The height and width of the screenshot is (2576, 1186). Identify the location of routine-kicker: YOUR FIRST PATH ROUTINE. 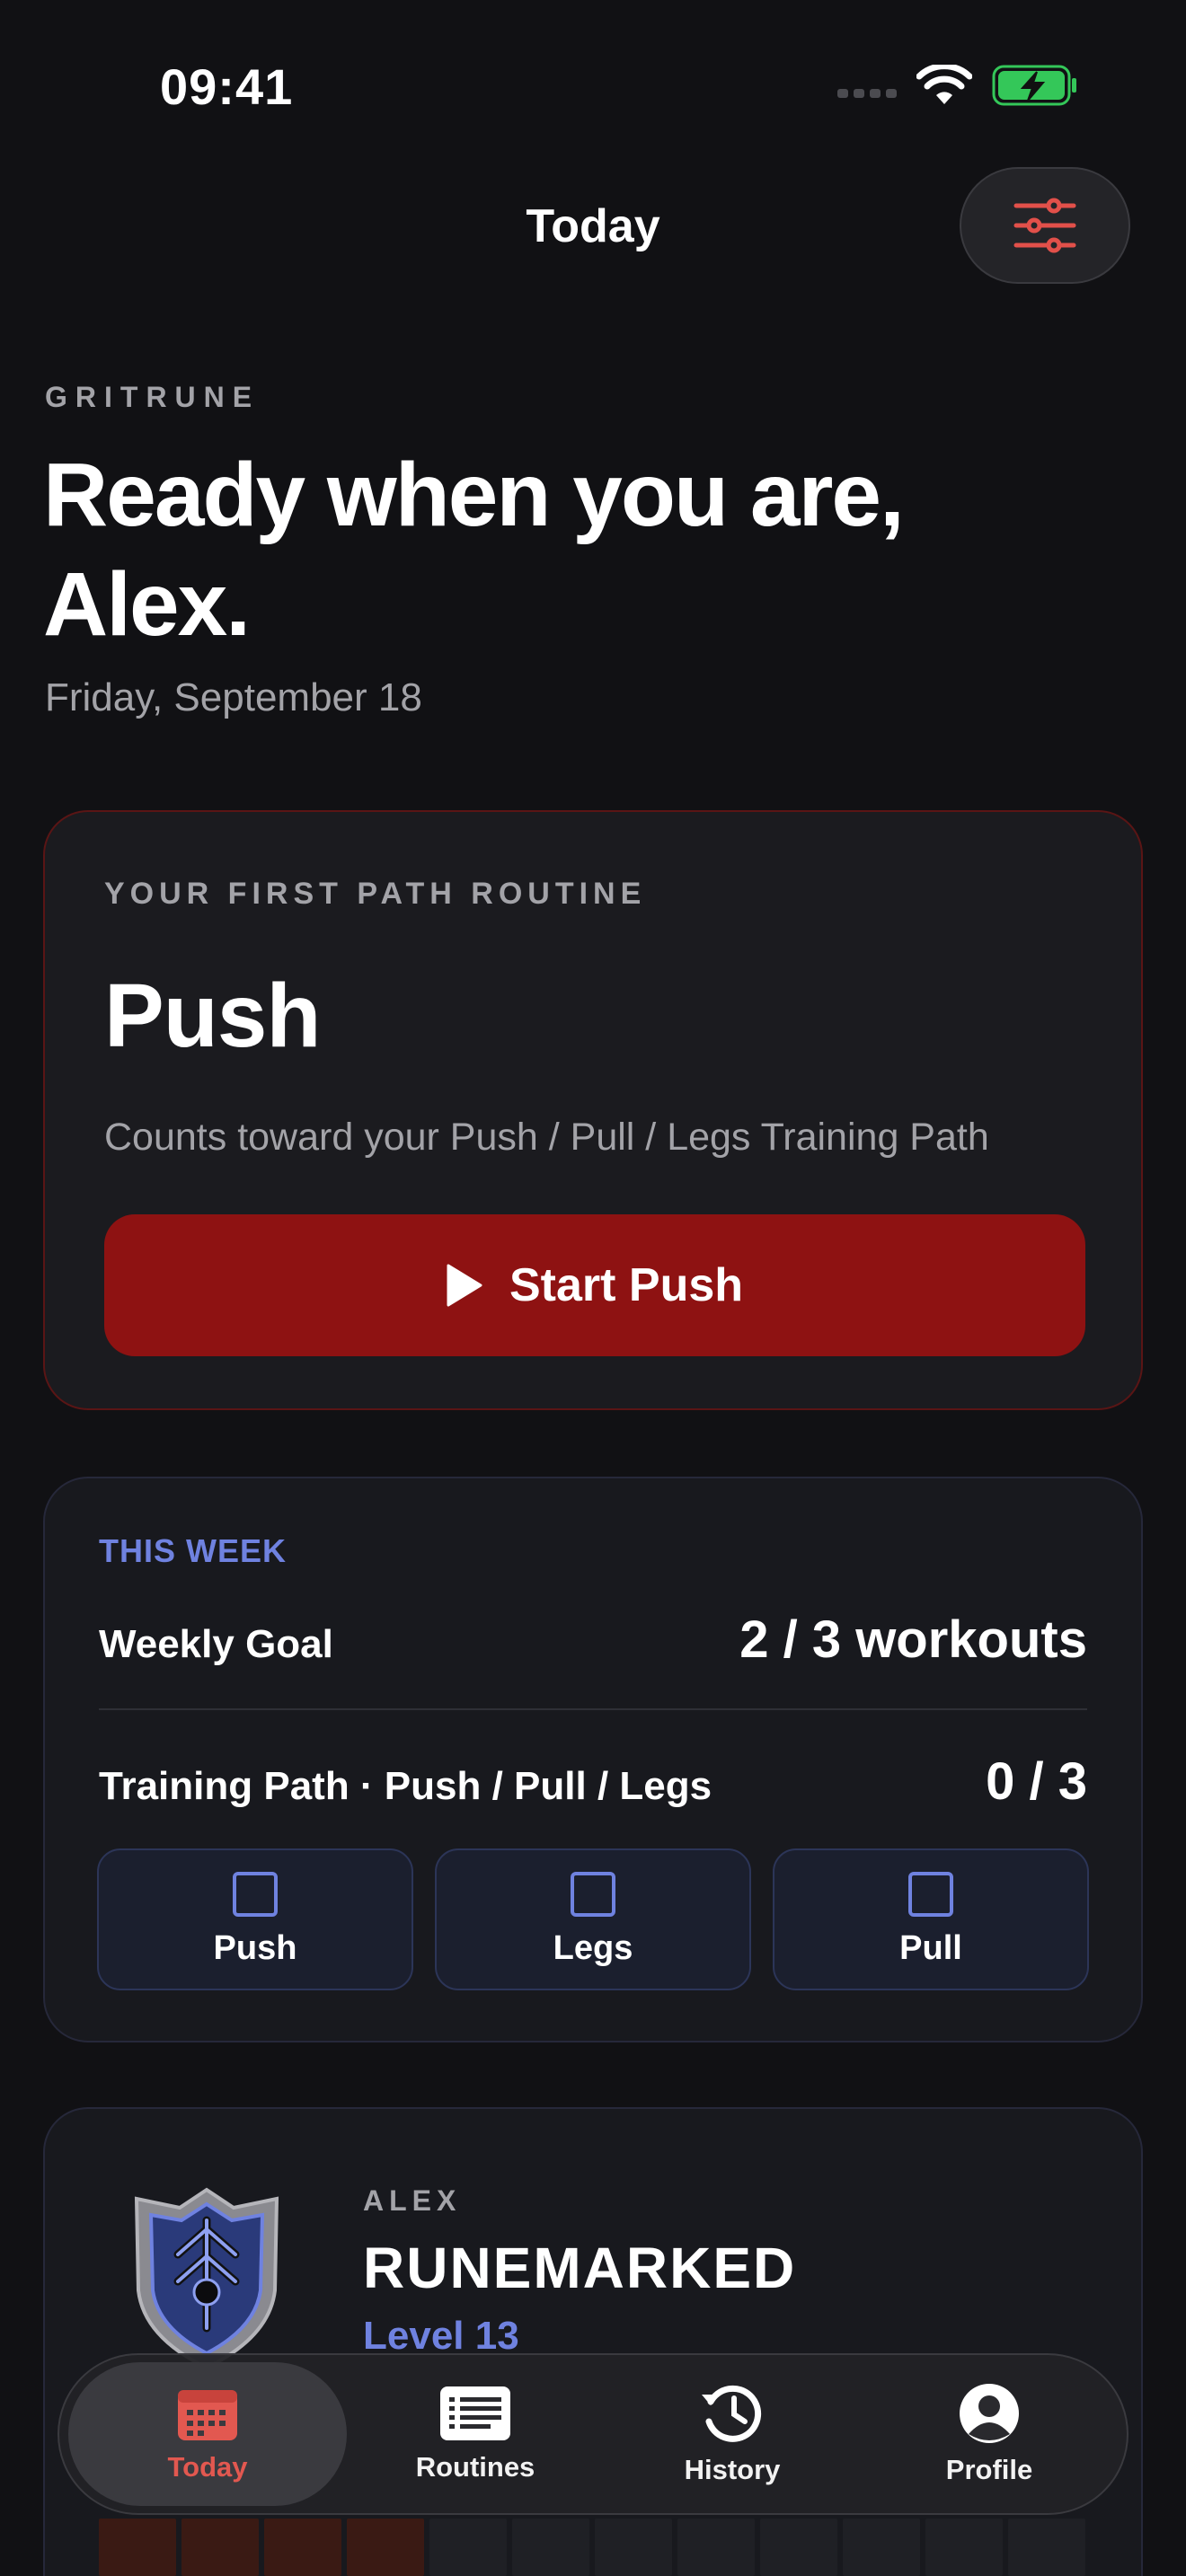
(375, 894).